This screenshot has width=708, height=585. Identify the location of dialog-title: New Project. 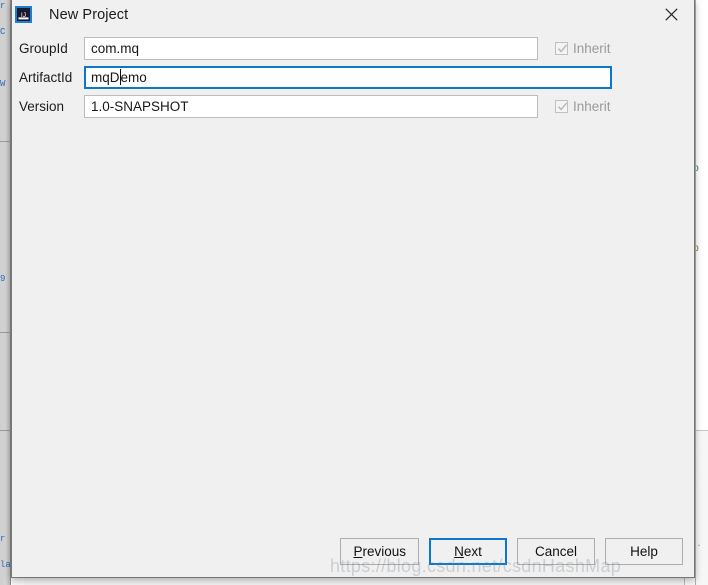
(89, 15).